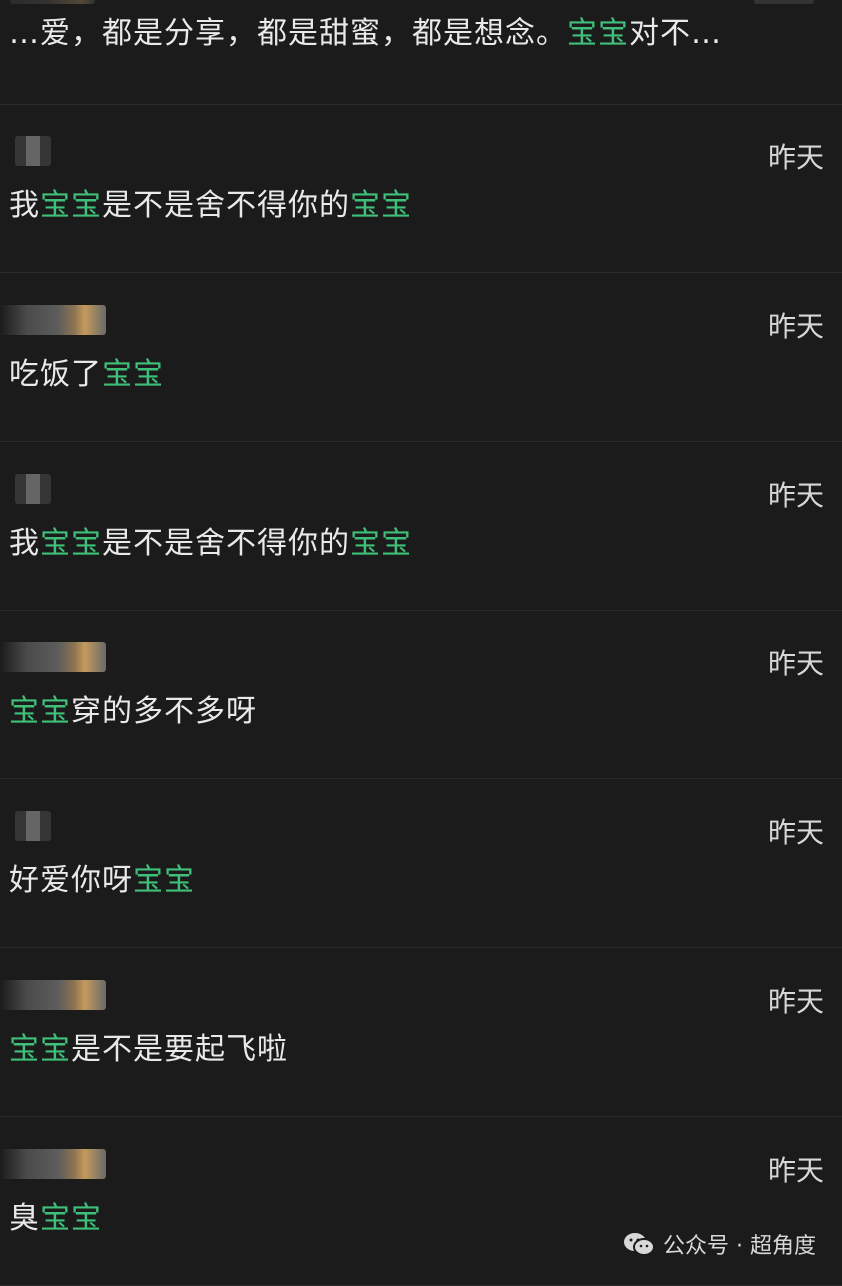  I want to click on watermark-text: 公众号 · 超角度, so click(739, 1246).